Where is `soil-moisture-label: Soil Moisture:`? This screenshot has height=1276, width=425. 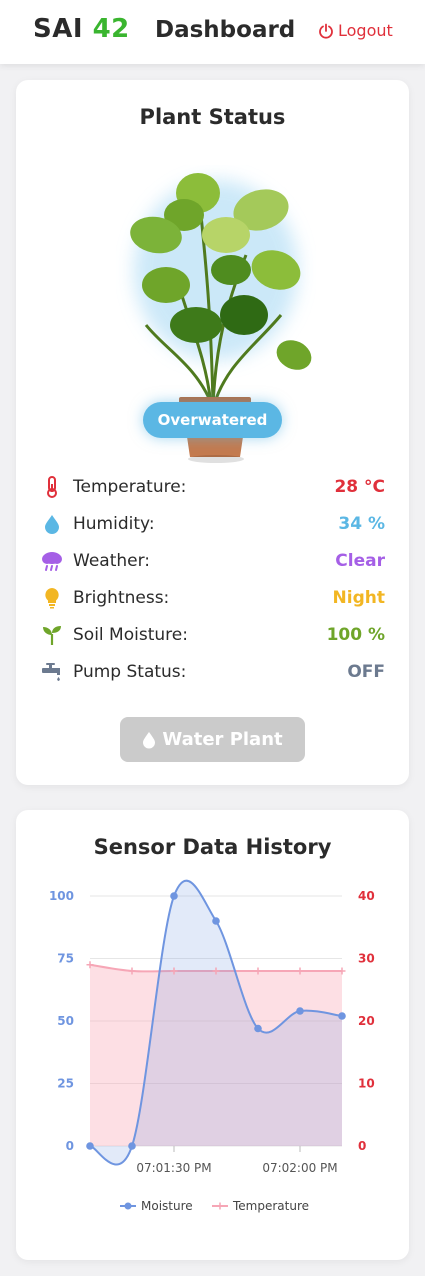 soil-moisture-label: Soil Moisture: is located at coordinates (130, 634).